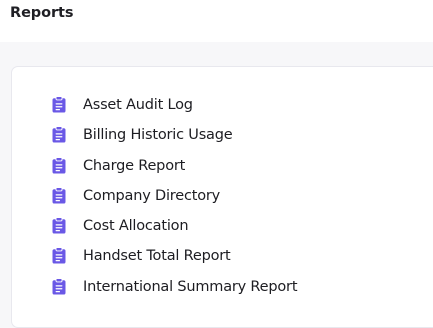 The height and width of the screenshot is (328, 433). I want to click on report-item-cost-allocation: Cost Allocation, so click(174, 228).